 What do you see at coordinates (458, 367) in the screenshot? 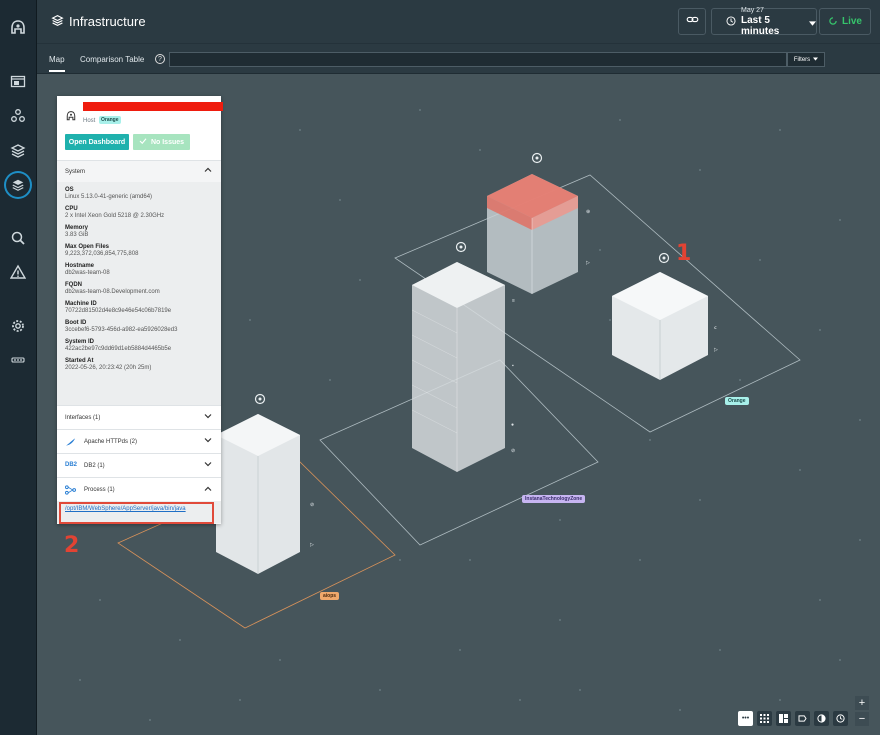
I see `host-column-tall` at bounding box center [458, 367].